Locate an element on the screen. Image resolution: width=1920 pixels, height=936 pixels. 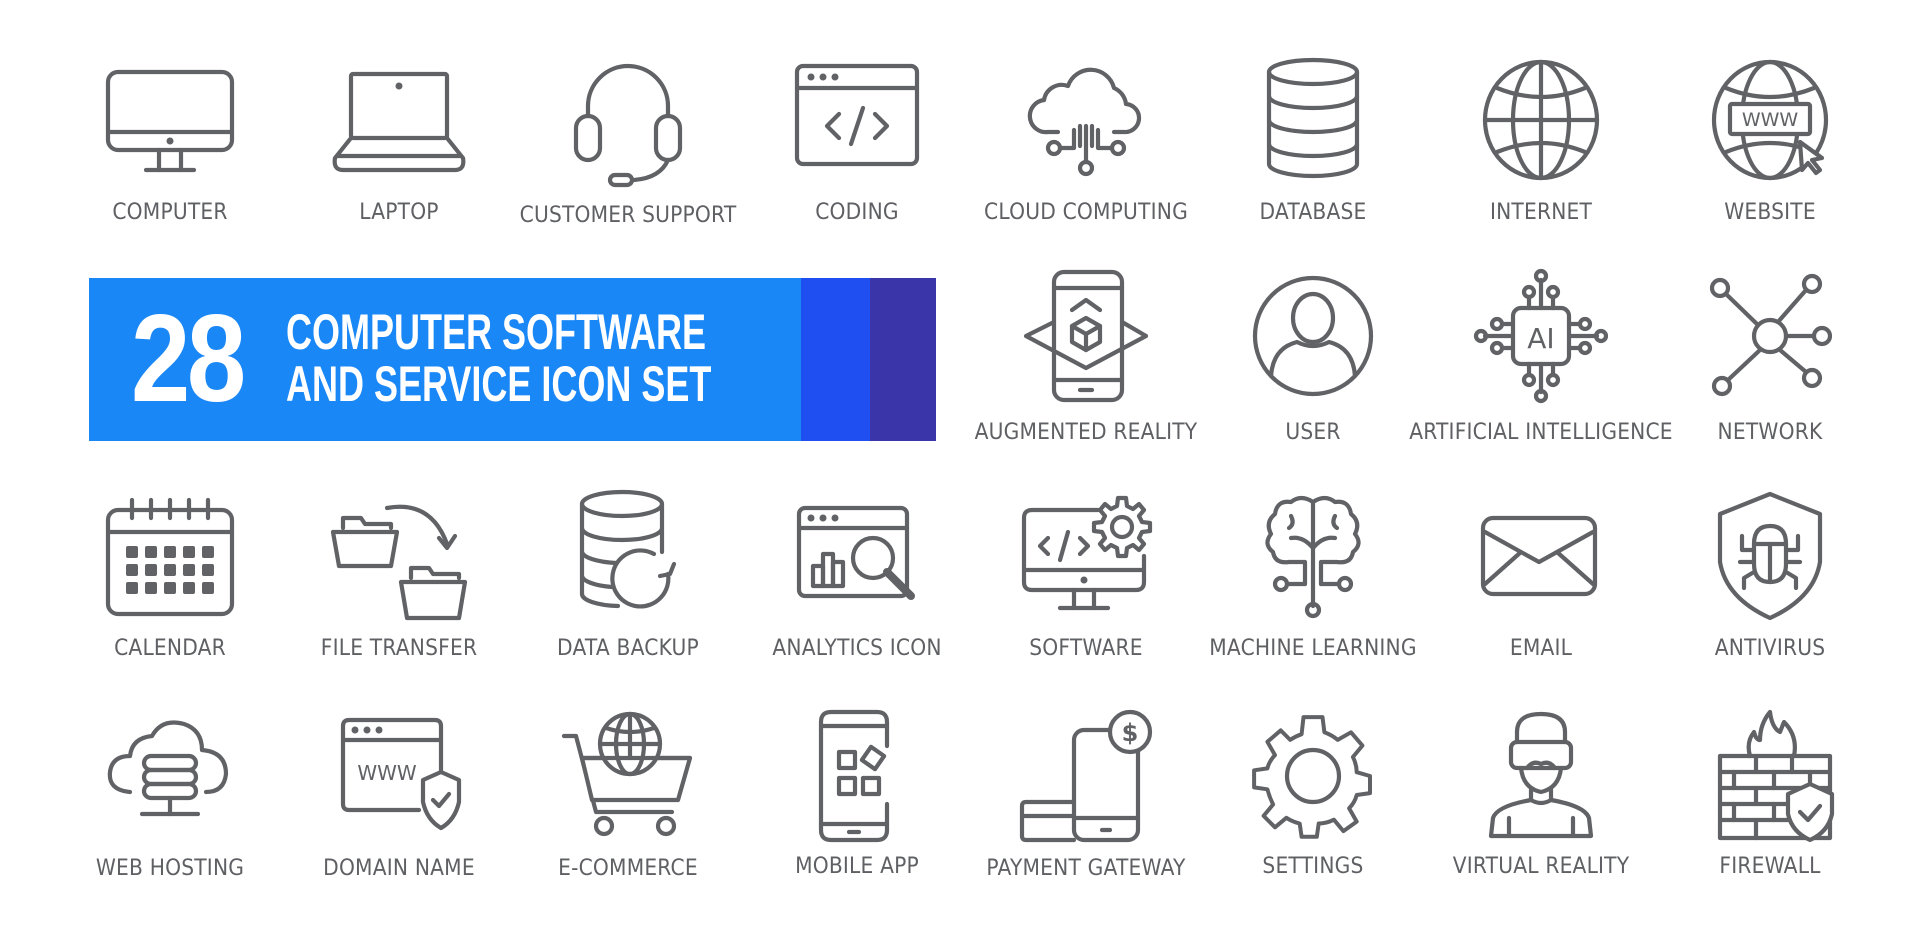
calendar-icon is located at coordinates (170, 556).